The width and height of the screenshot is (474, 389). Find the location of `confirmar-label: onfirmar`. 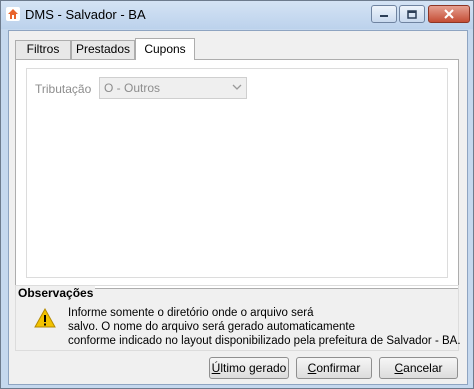

confirmar-label: onfirmar is located at coordinates (338, 368).